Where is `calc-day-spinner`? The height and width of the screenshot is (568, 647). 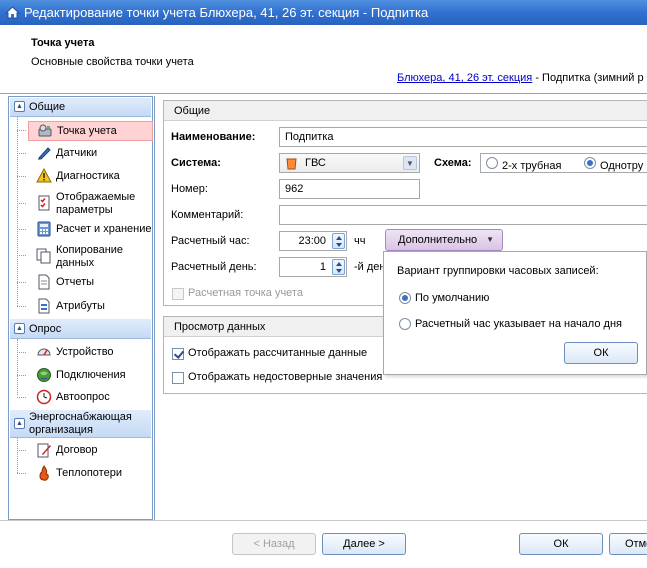
calc-day-spinner is located at coordinates (338, 267).